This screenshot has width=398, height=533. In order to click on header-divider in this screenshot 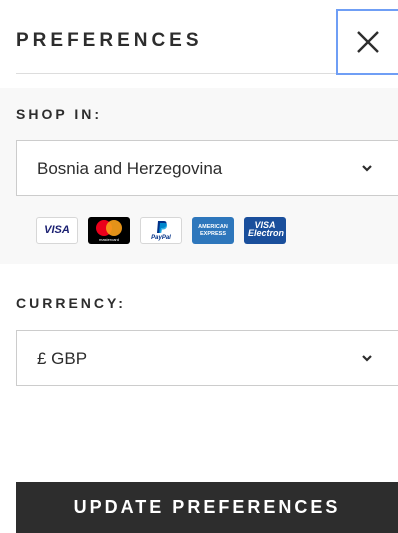, I will do `click(177, 73)`.